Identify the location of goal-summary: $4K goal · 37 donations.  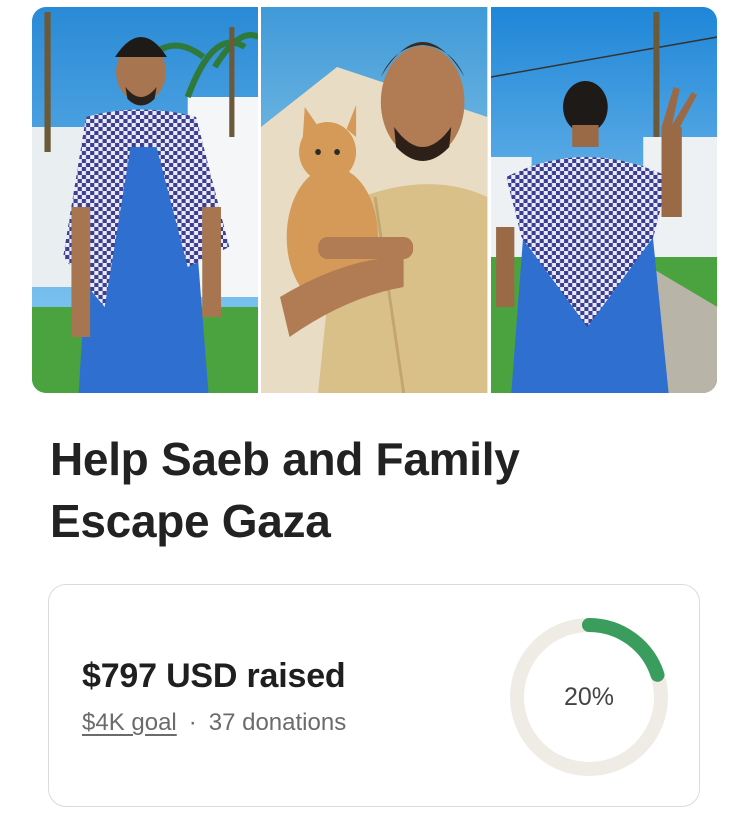
(214, 723).